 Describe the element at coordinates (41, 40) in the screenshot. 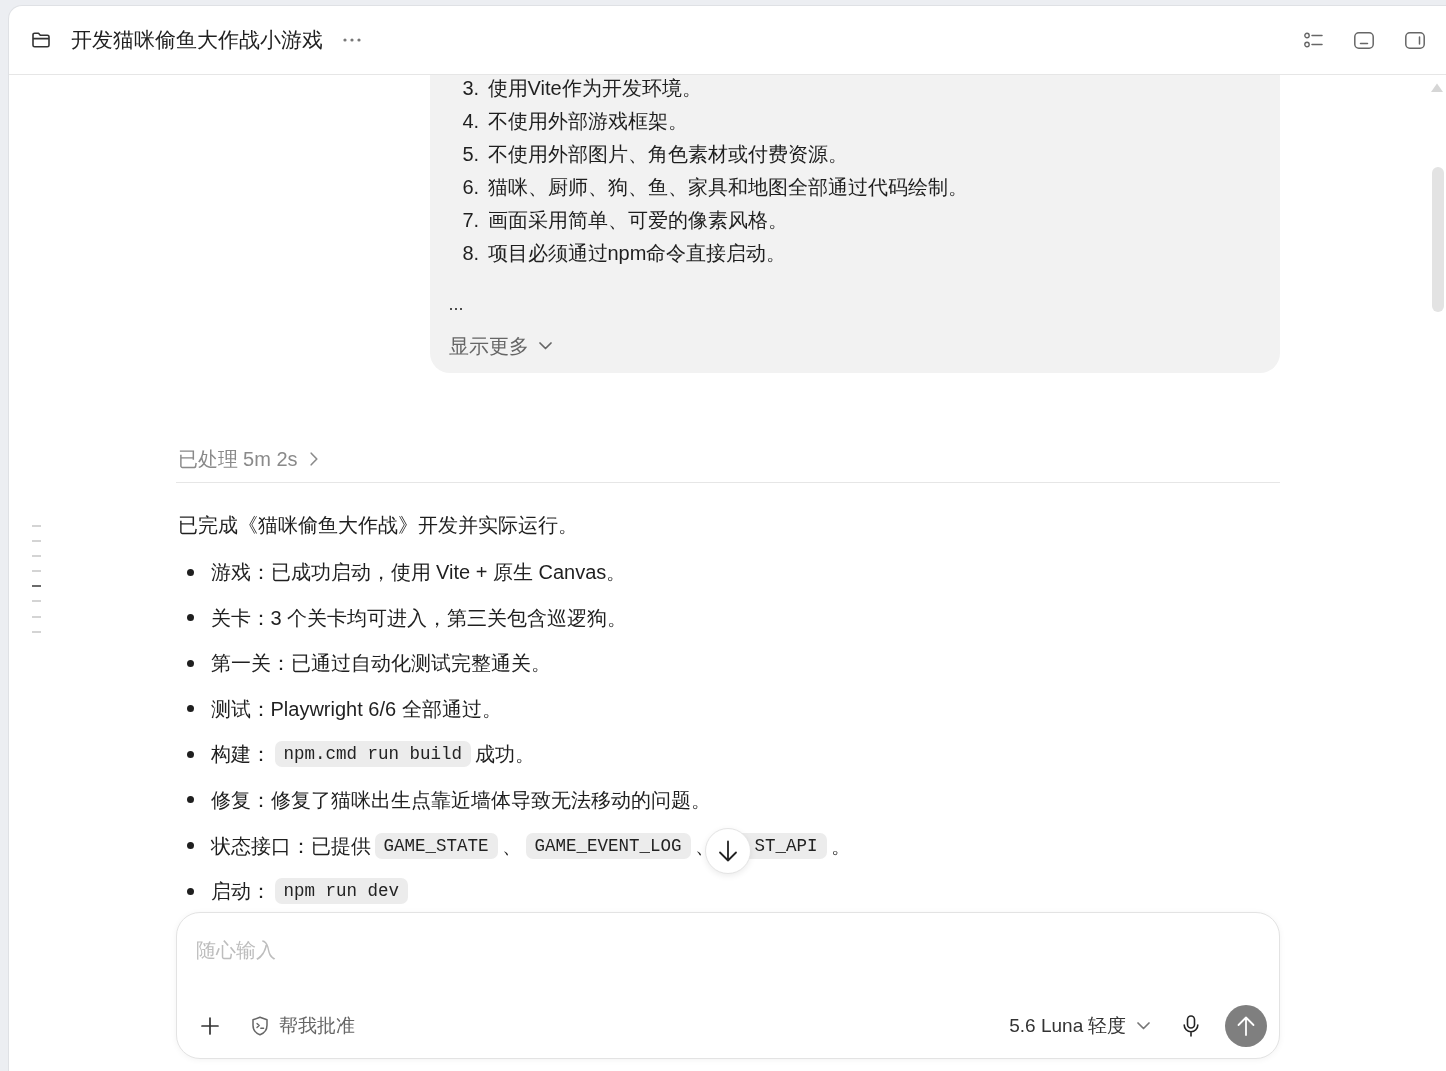

I see `folder-icon` at that location.